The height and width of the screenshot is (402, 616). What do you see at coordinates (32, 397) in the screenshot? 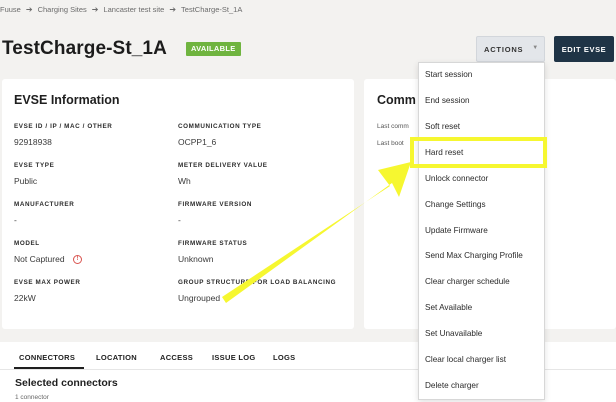
I see `connector-count: 1 connector` at bounding box center [32, 397].